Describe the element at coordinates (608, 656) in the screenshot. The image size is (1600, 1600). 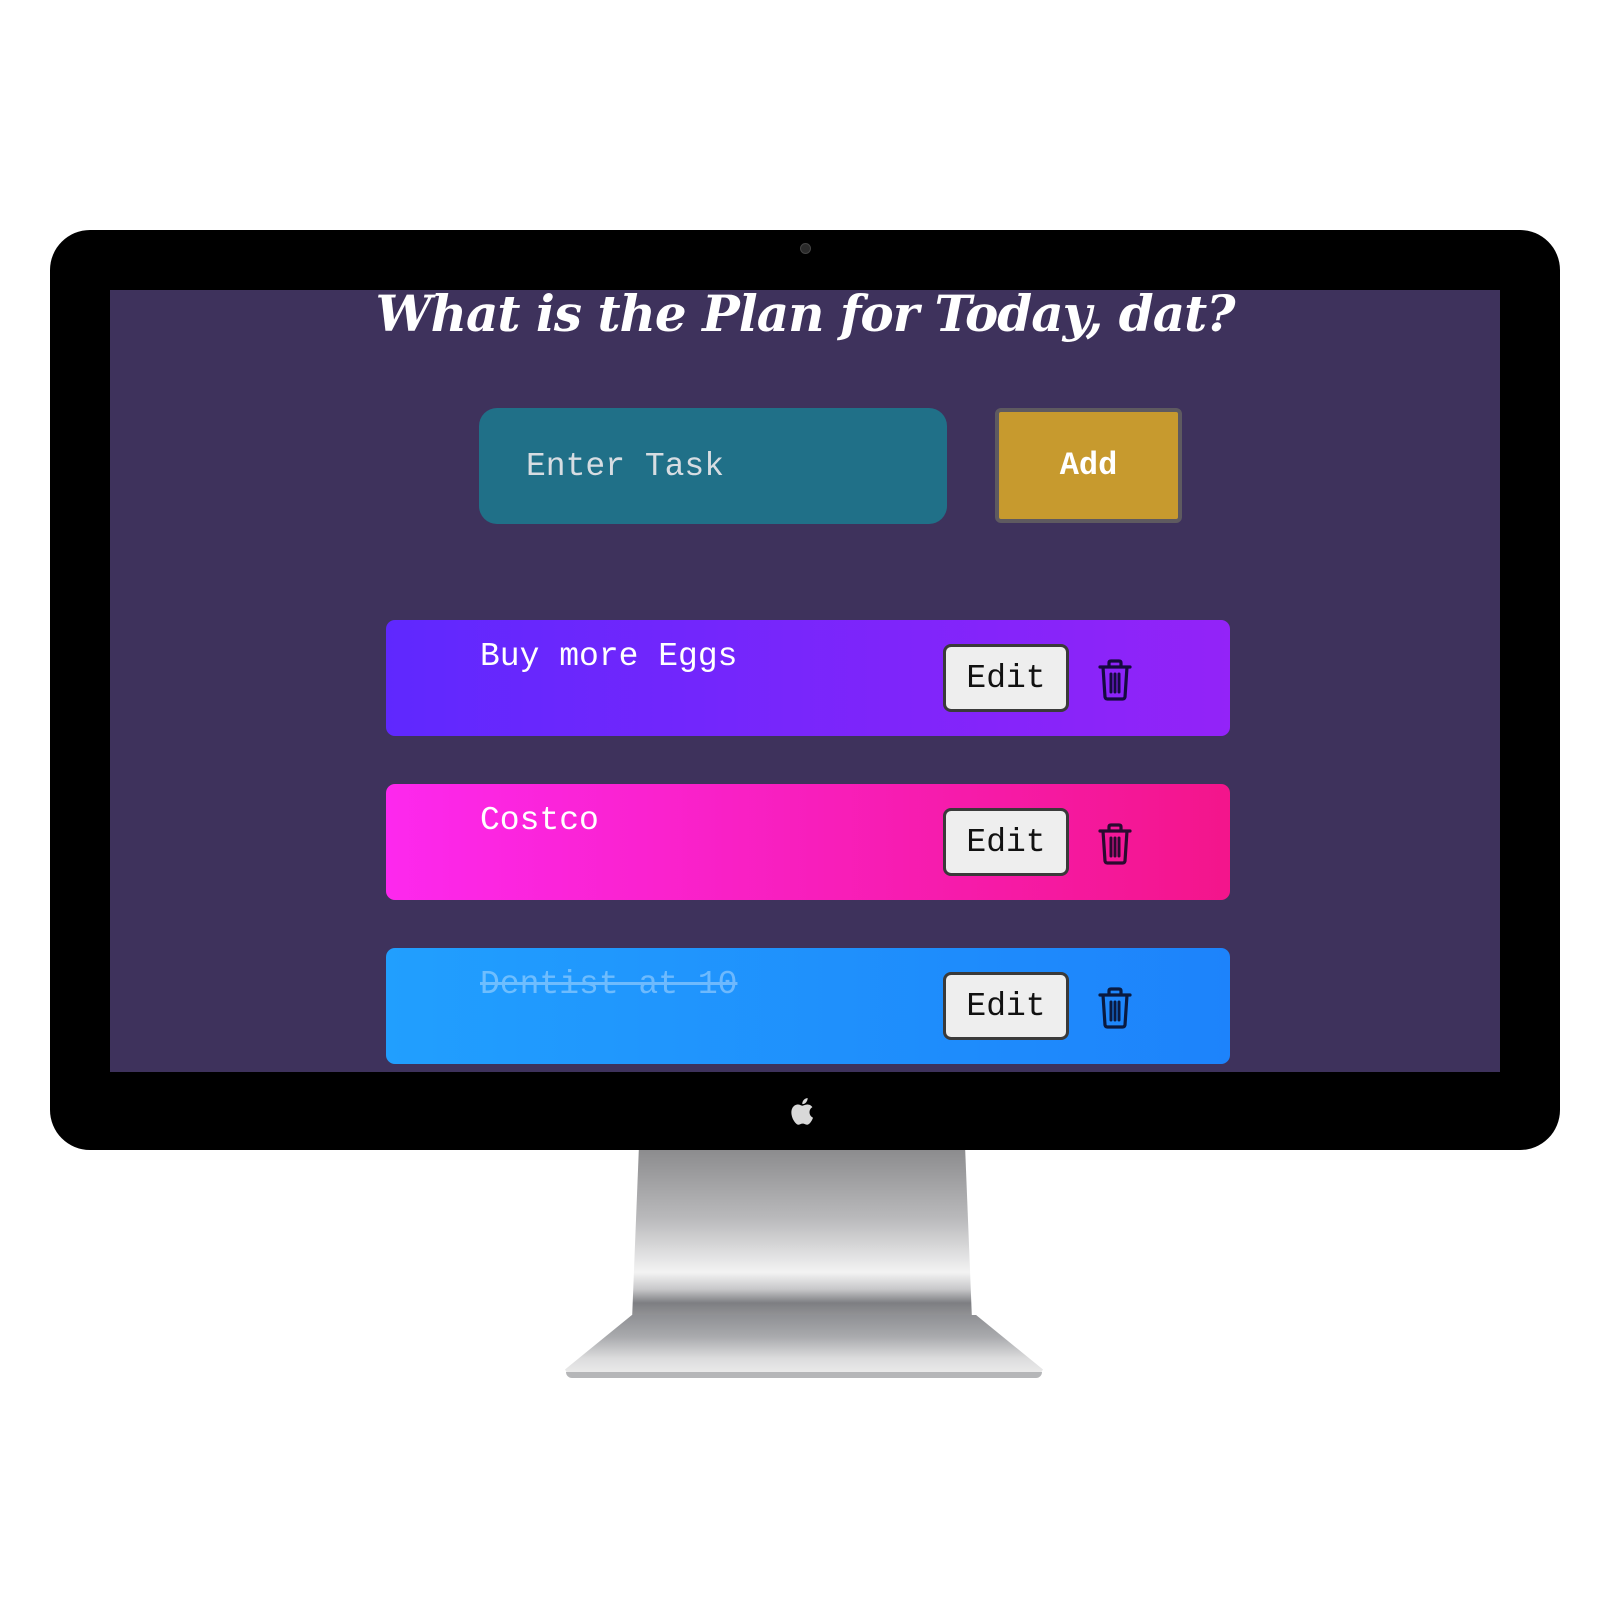
I see `todo-text: Buy more Eggs` at that location.